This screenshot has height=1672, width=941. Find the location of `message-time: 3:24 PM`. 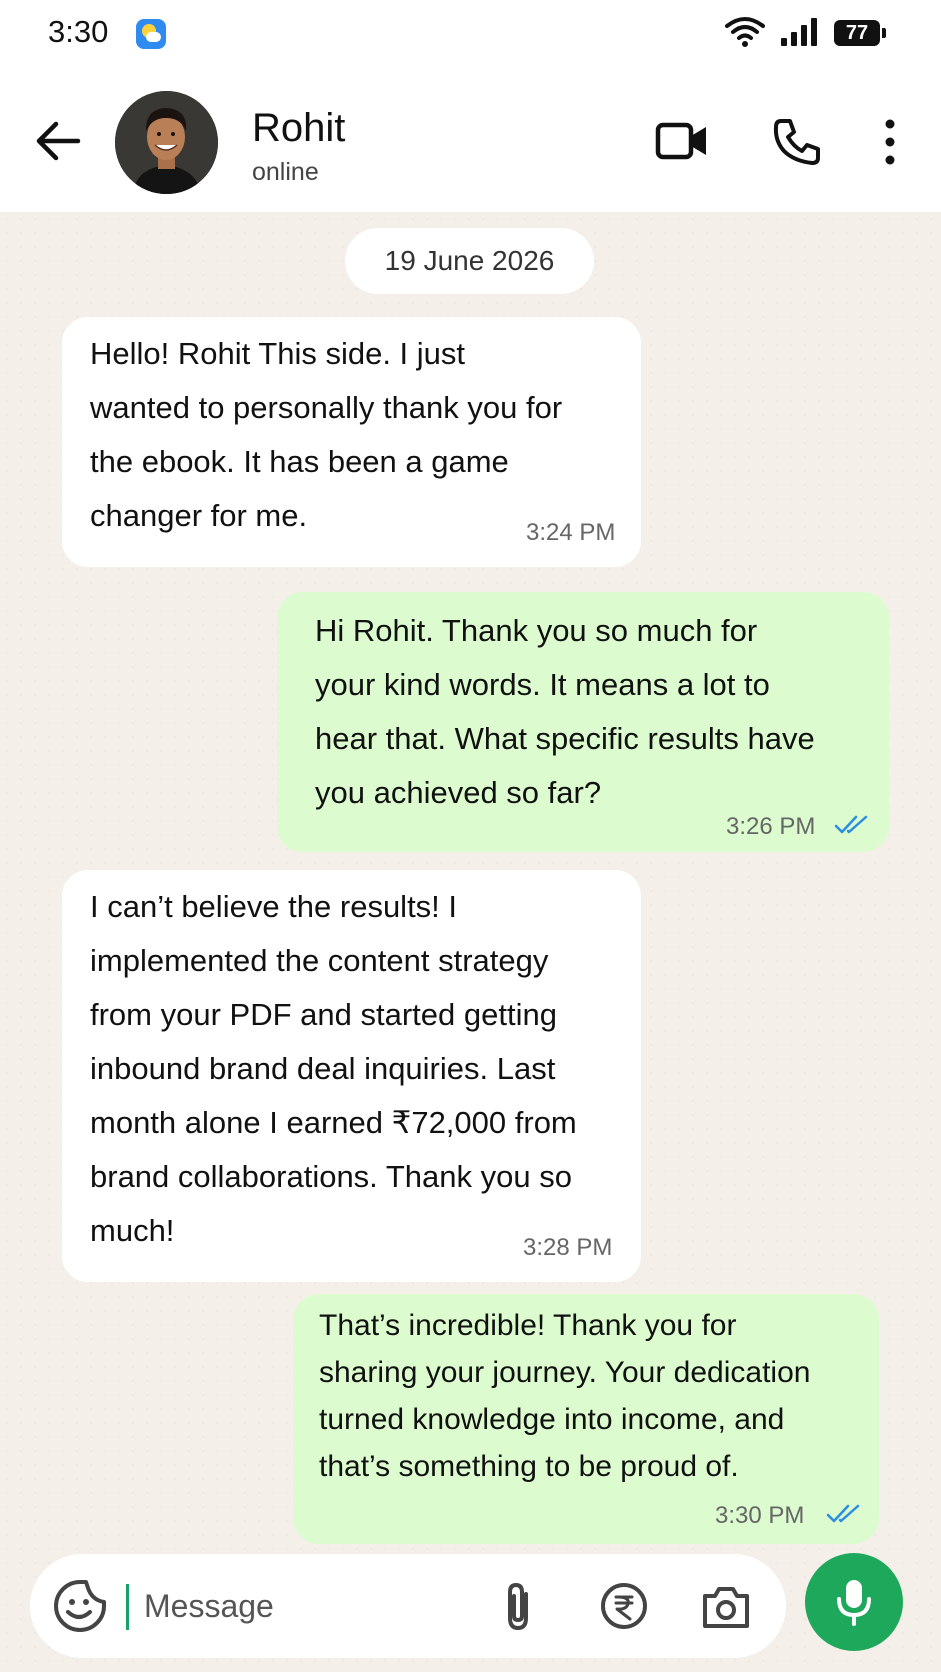

message-time: 3:24 PM is located at coordinates (571, 532).